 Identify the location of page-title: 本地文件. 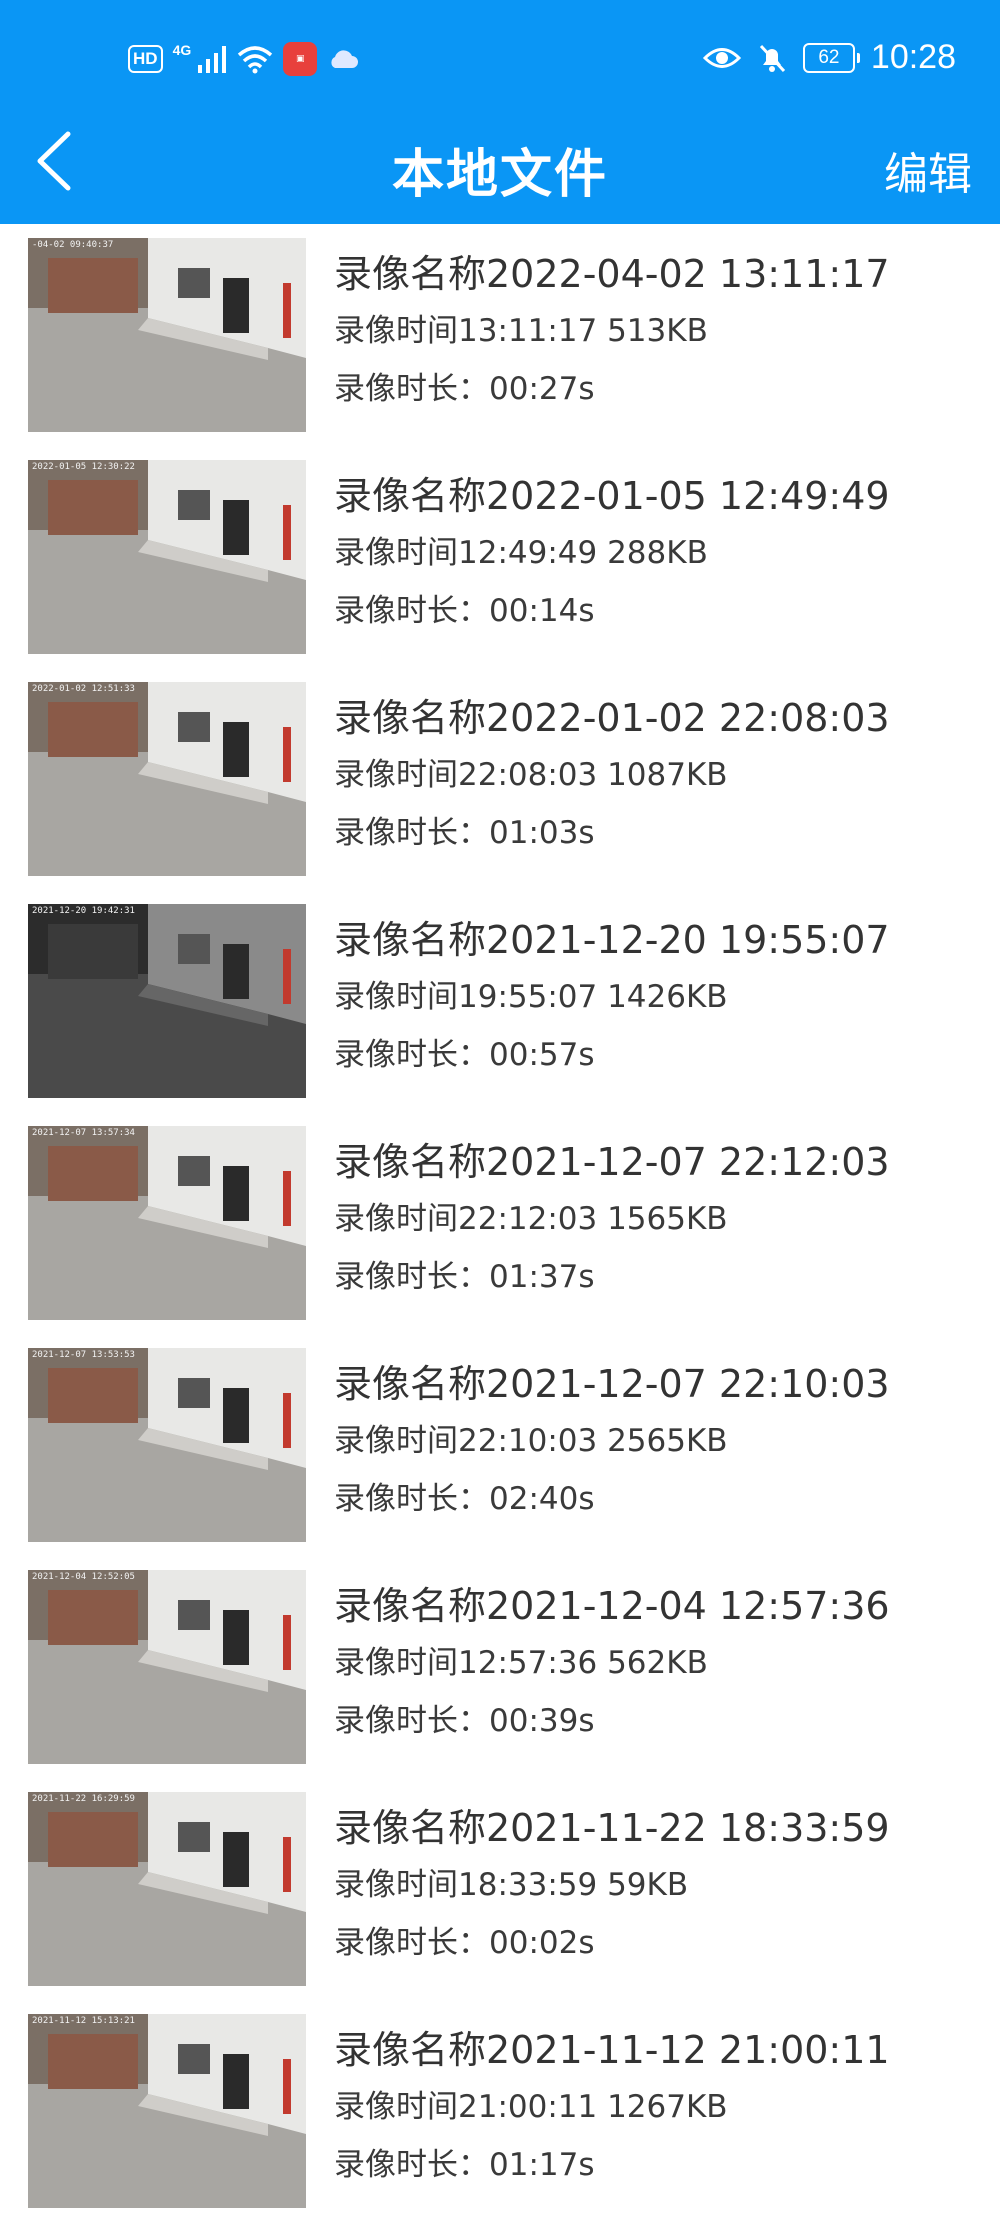
(499, 175).